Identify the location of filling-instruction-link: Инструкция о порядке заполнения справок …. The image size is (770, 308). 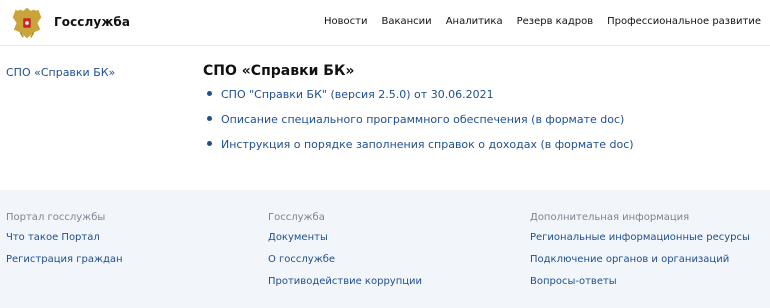
(427, 144).